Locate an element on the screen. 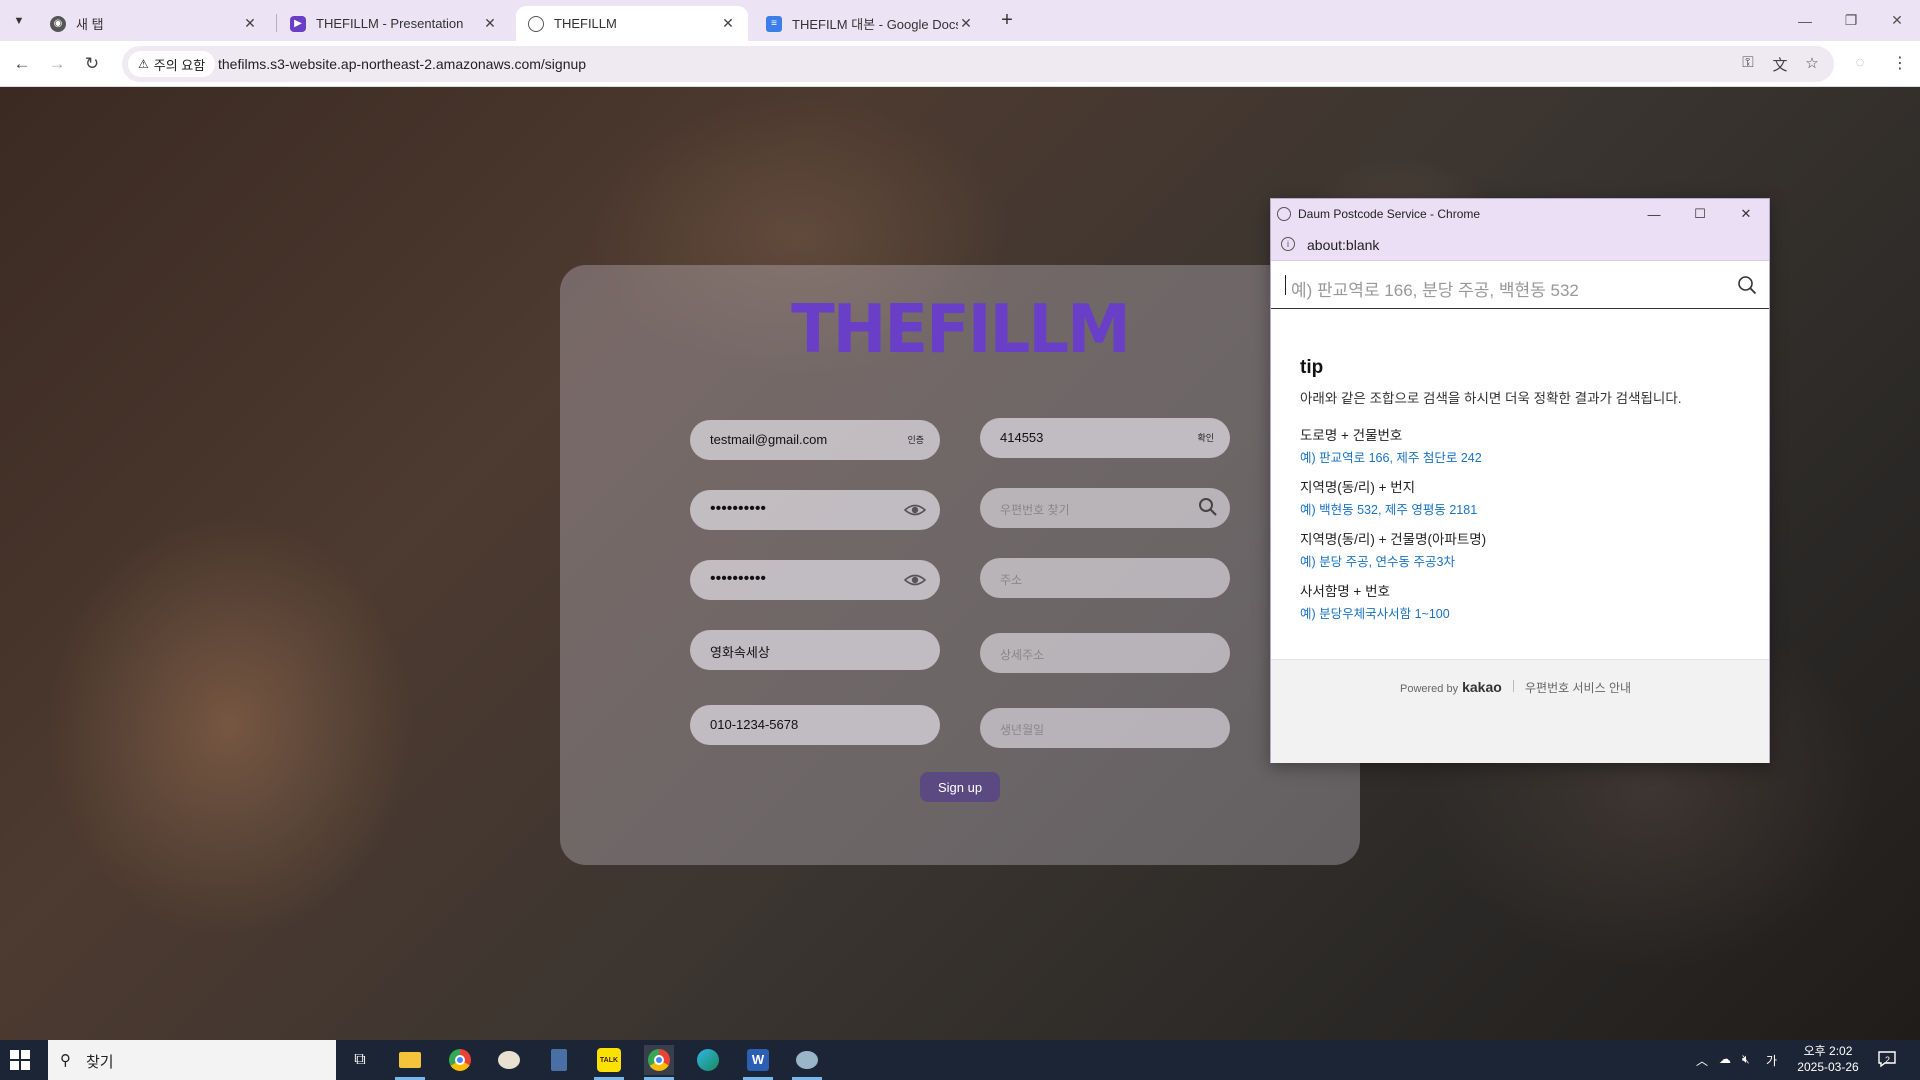 Image resolution: width=1920 pixels, height=1080 pixels. postcode-field: 우편번호 찾기 is located at coordinates (1105, 508).